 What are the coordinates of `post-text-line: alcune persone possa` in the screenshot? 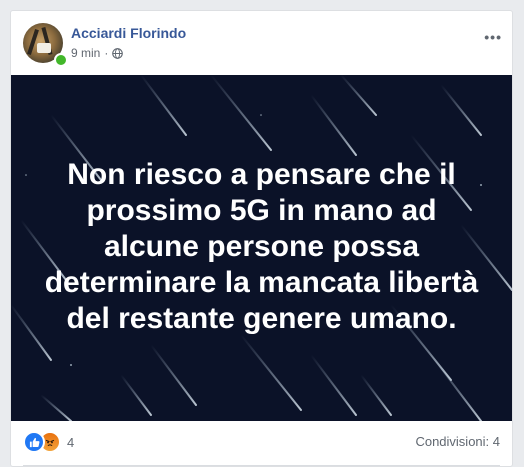 It's located at (261, 246).